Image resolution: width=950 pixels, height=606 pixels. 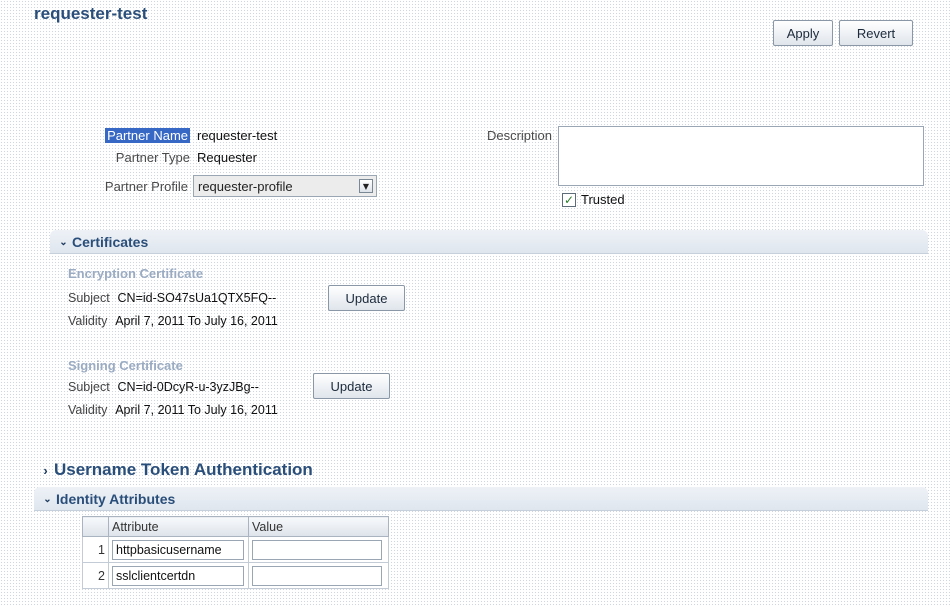 I want to click on trusted-checkbox-row: ✓ Trusted, so click(x=593, y=199).